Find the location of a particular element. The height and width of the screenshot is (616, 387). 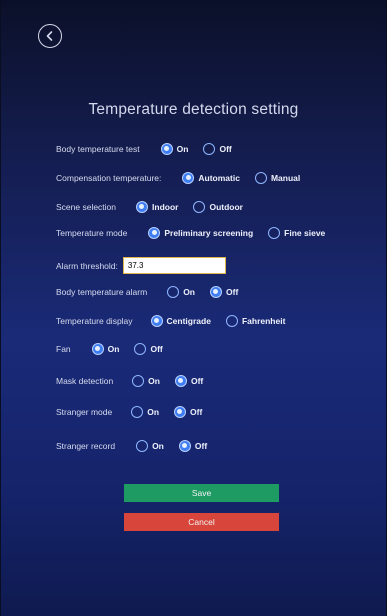

body-temp-alarm-off-radio: Off is located at coordinates (224, 292).